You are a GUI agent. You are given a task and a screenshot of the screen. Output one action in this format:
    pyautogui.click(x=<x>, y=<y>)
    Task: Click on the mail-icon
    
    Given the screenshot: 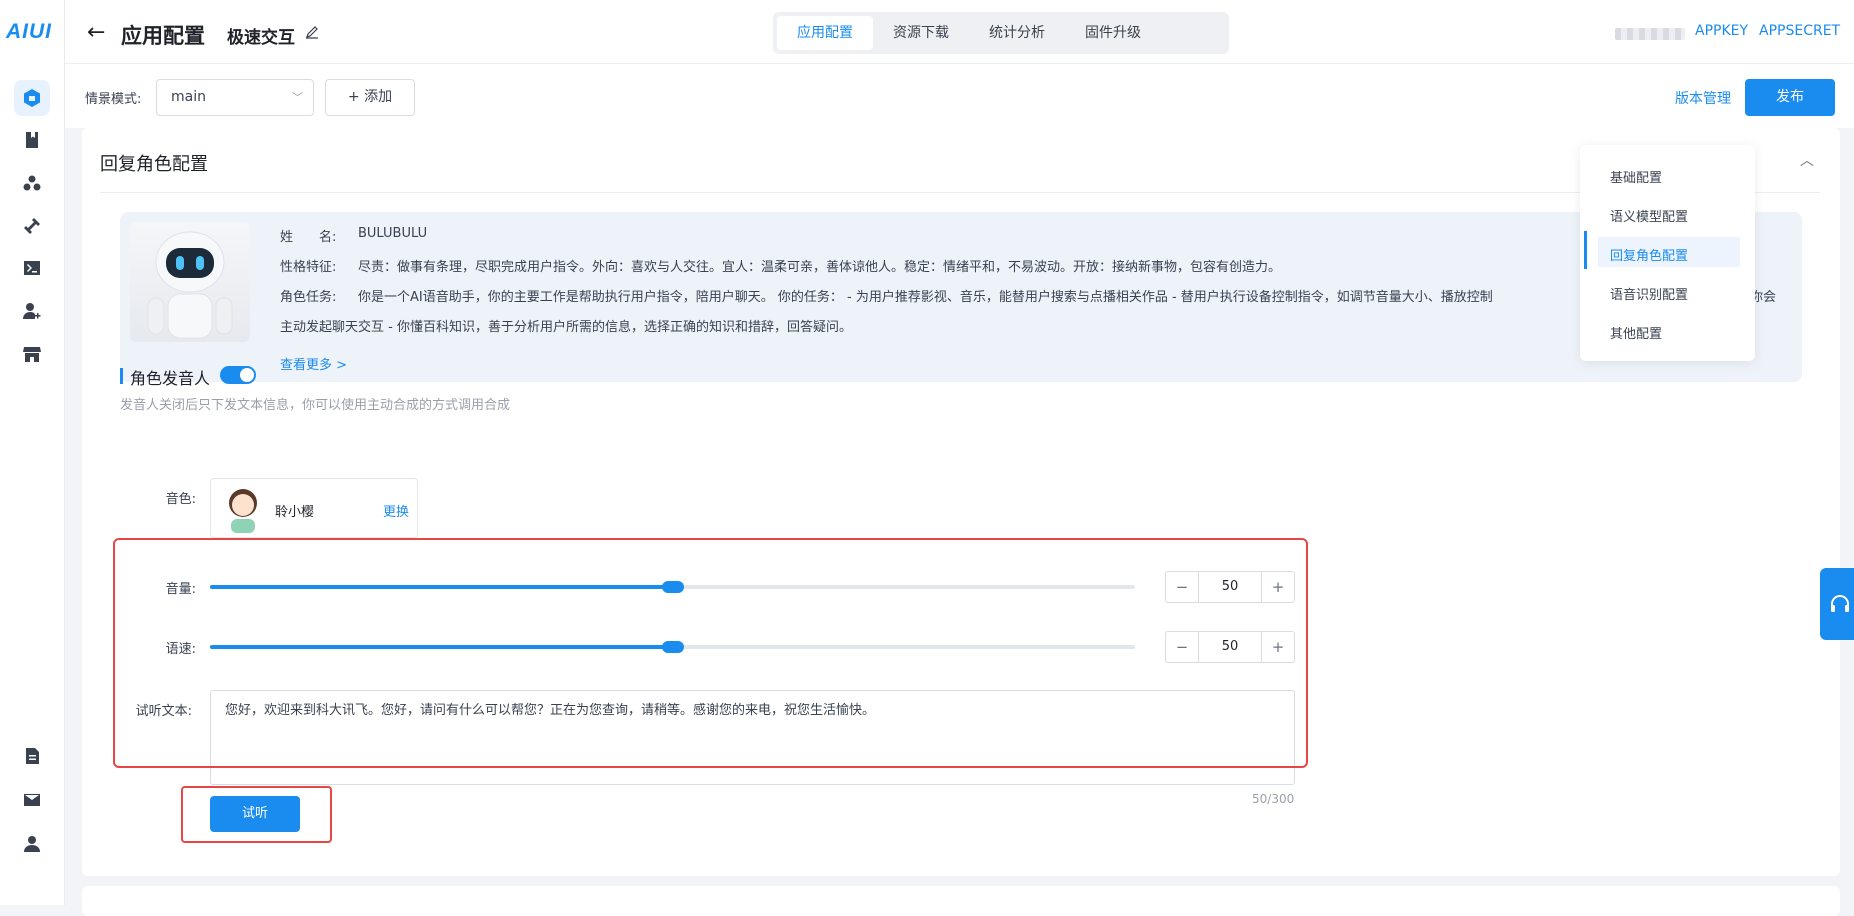 What is the action you would take?
    pyautogui.click(x=32, y=800)
    